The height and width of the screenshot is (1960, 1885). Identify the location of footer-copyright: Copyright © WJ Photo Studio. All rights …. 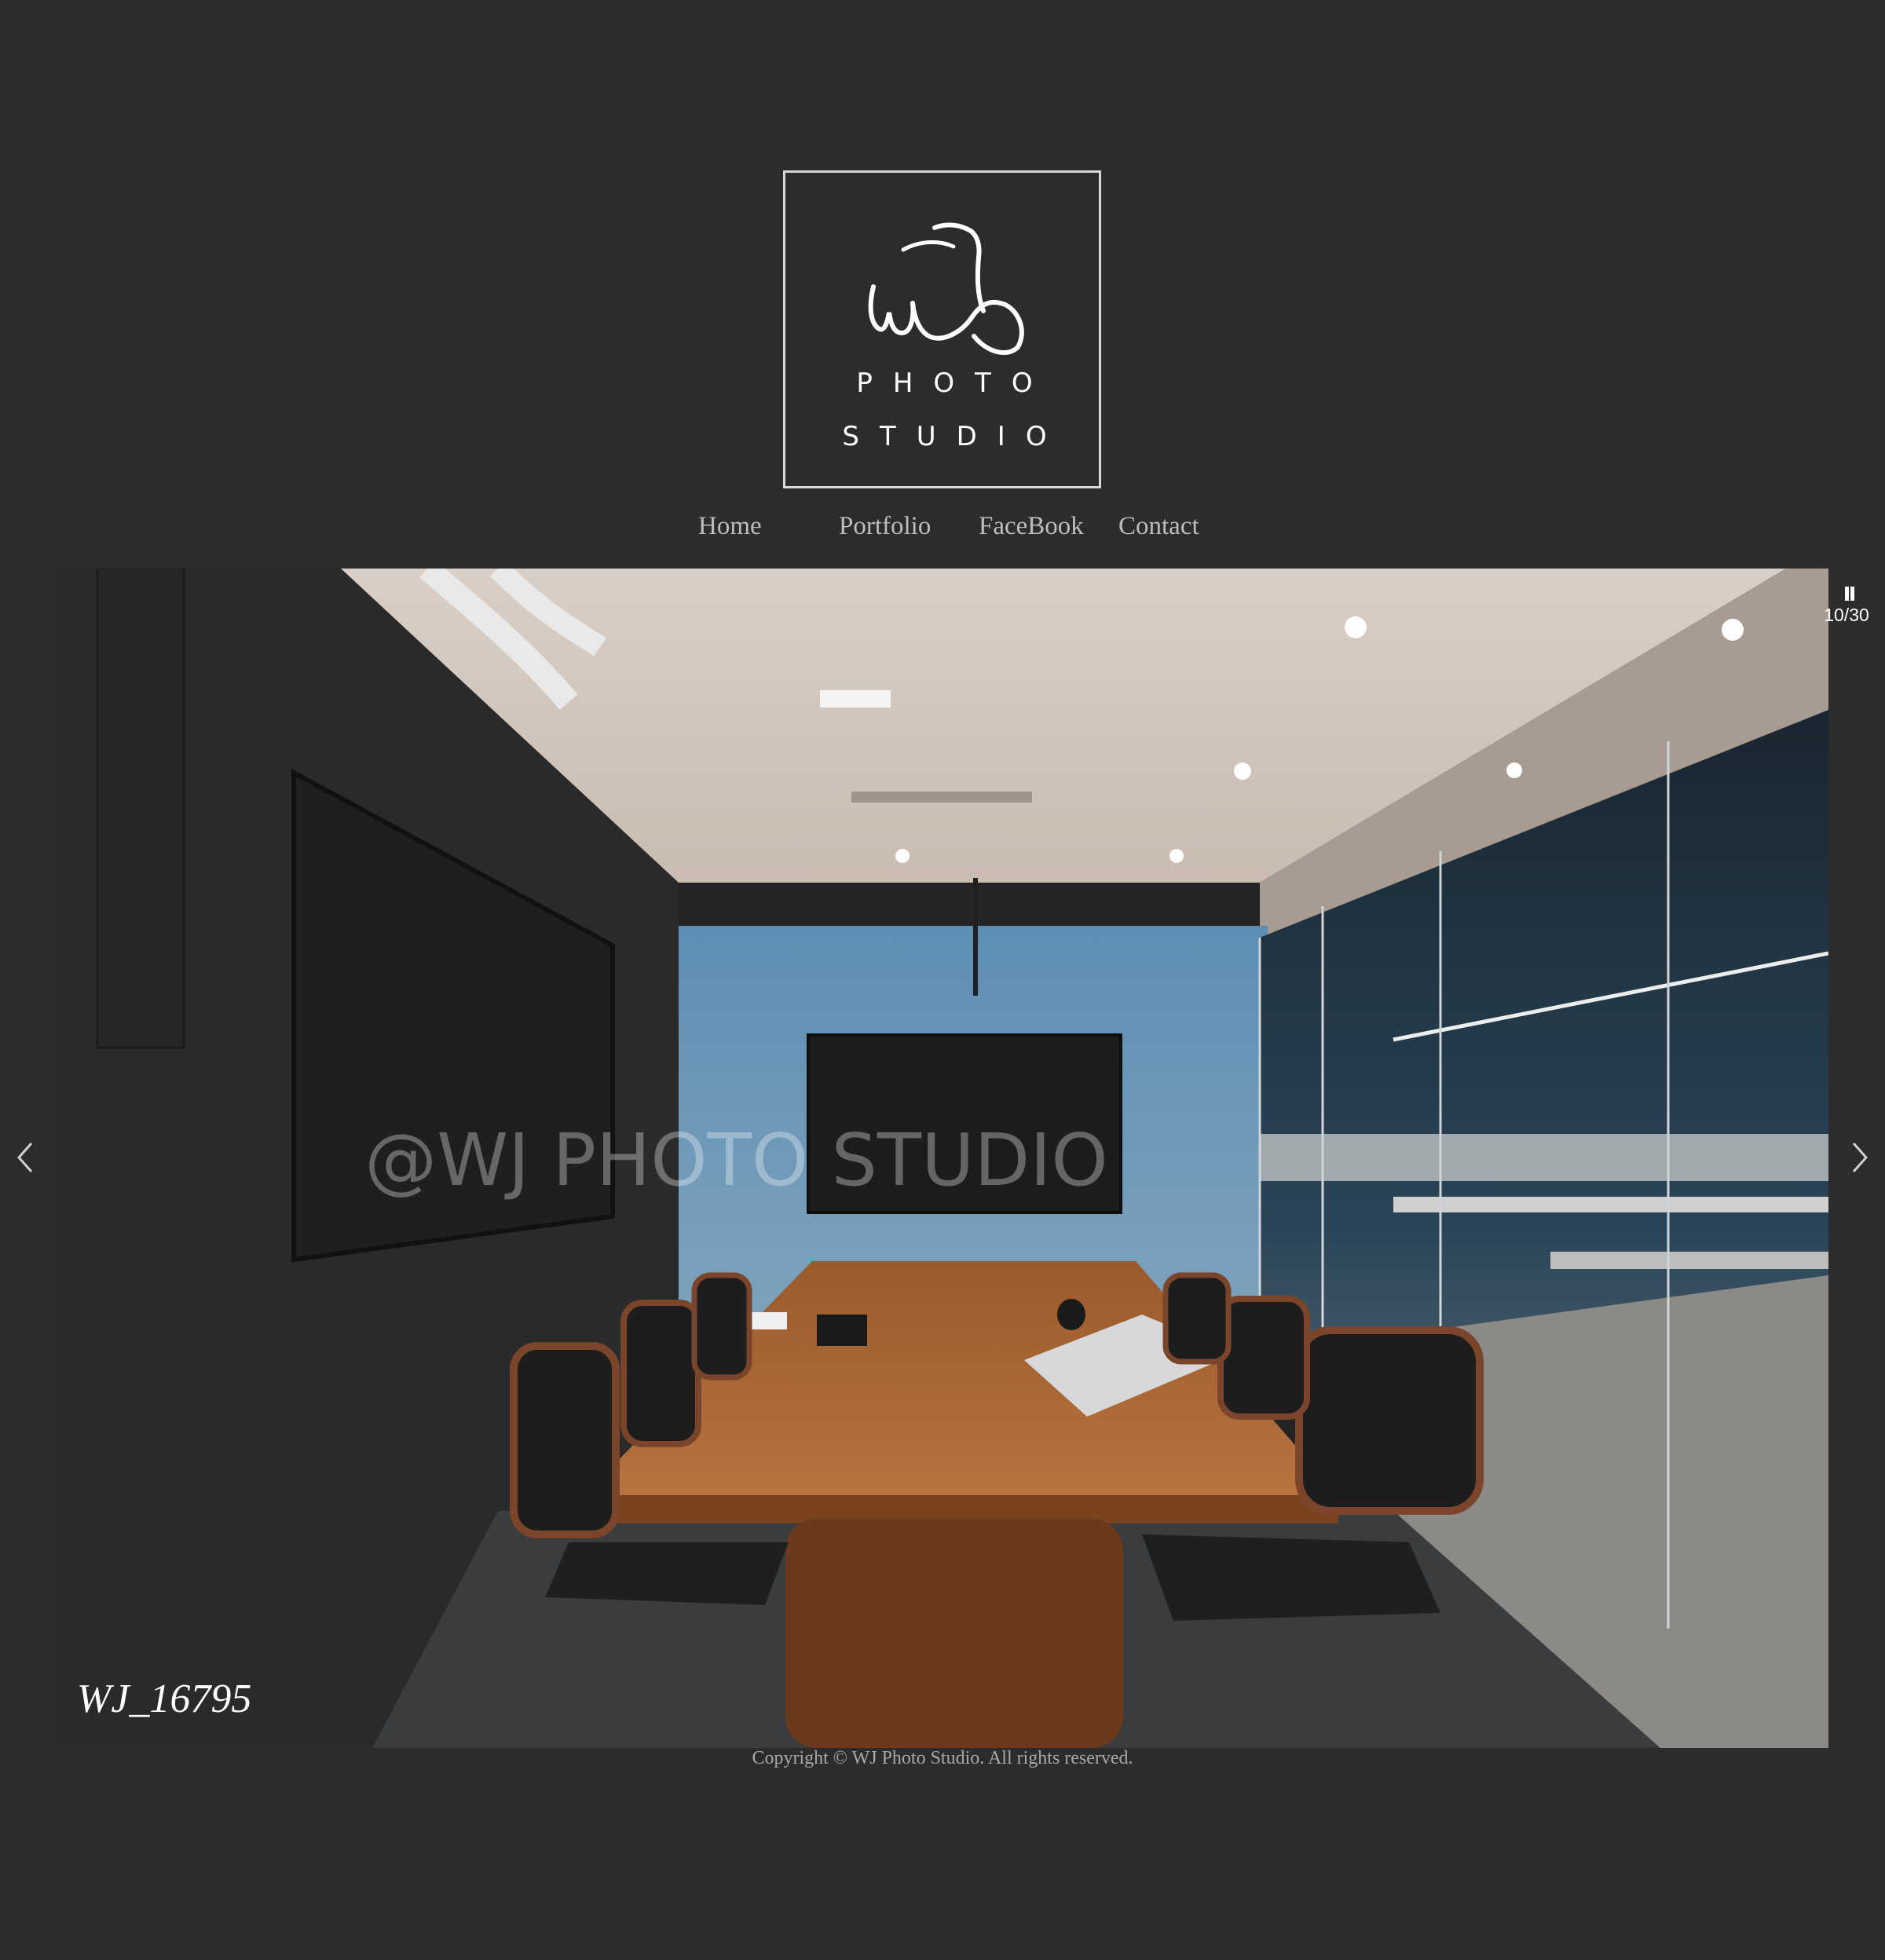
(942, 1758).